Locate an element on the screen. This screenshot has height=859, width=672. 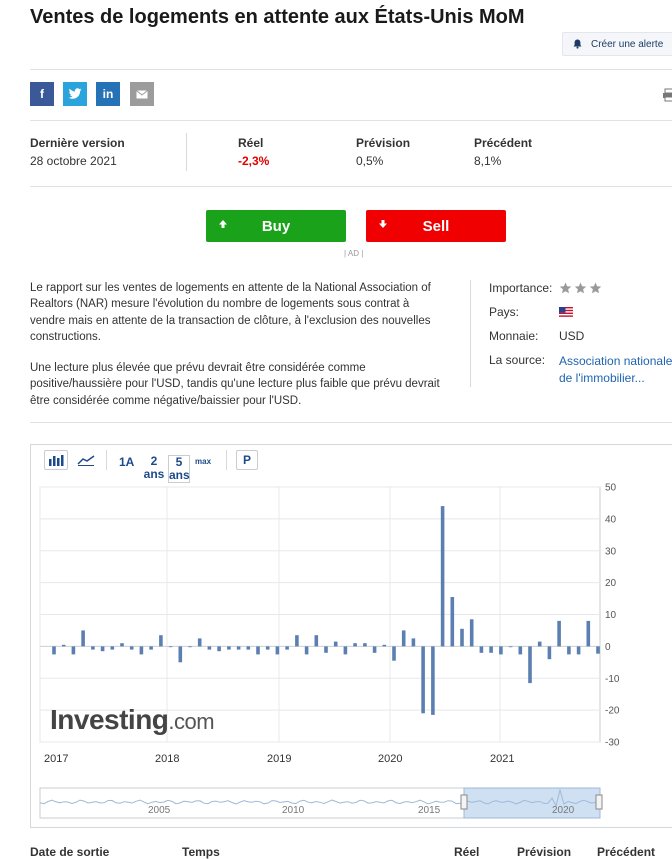
col-time: Temps is located at coordinates (201, 852).